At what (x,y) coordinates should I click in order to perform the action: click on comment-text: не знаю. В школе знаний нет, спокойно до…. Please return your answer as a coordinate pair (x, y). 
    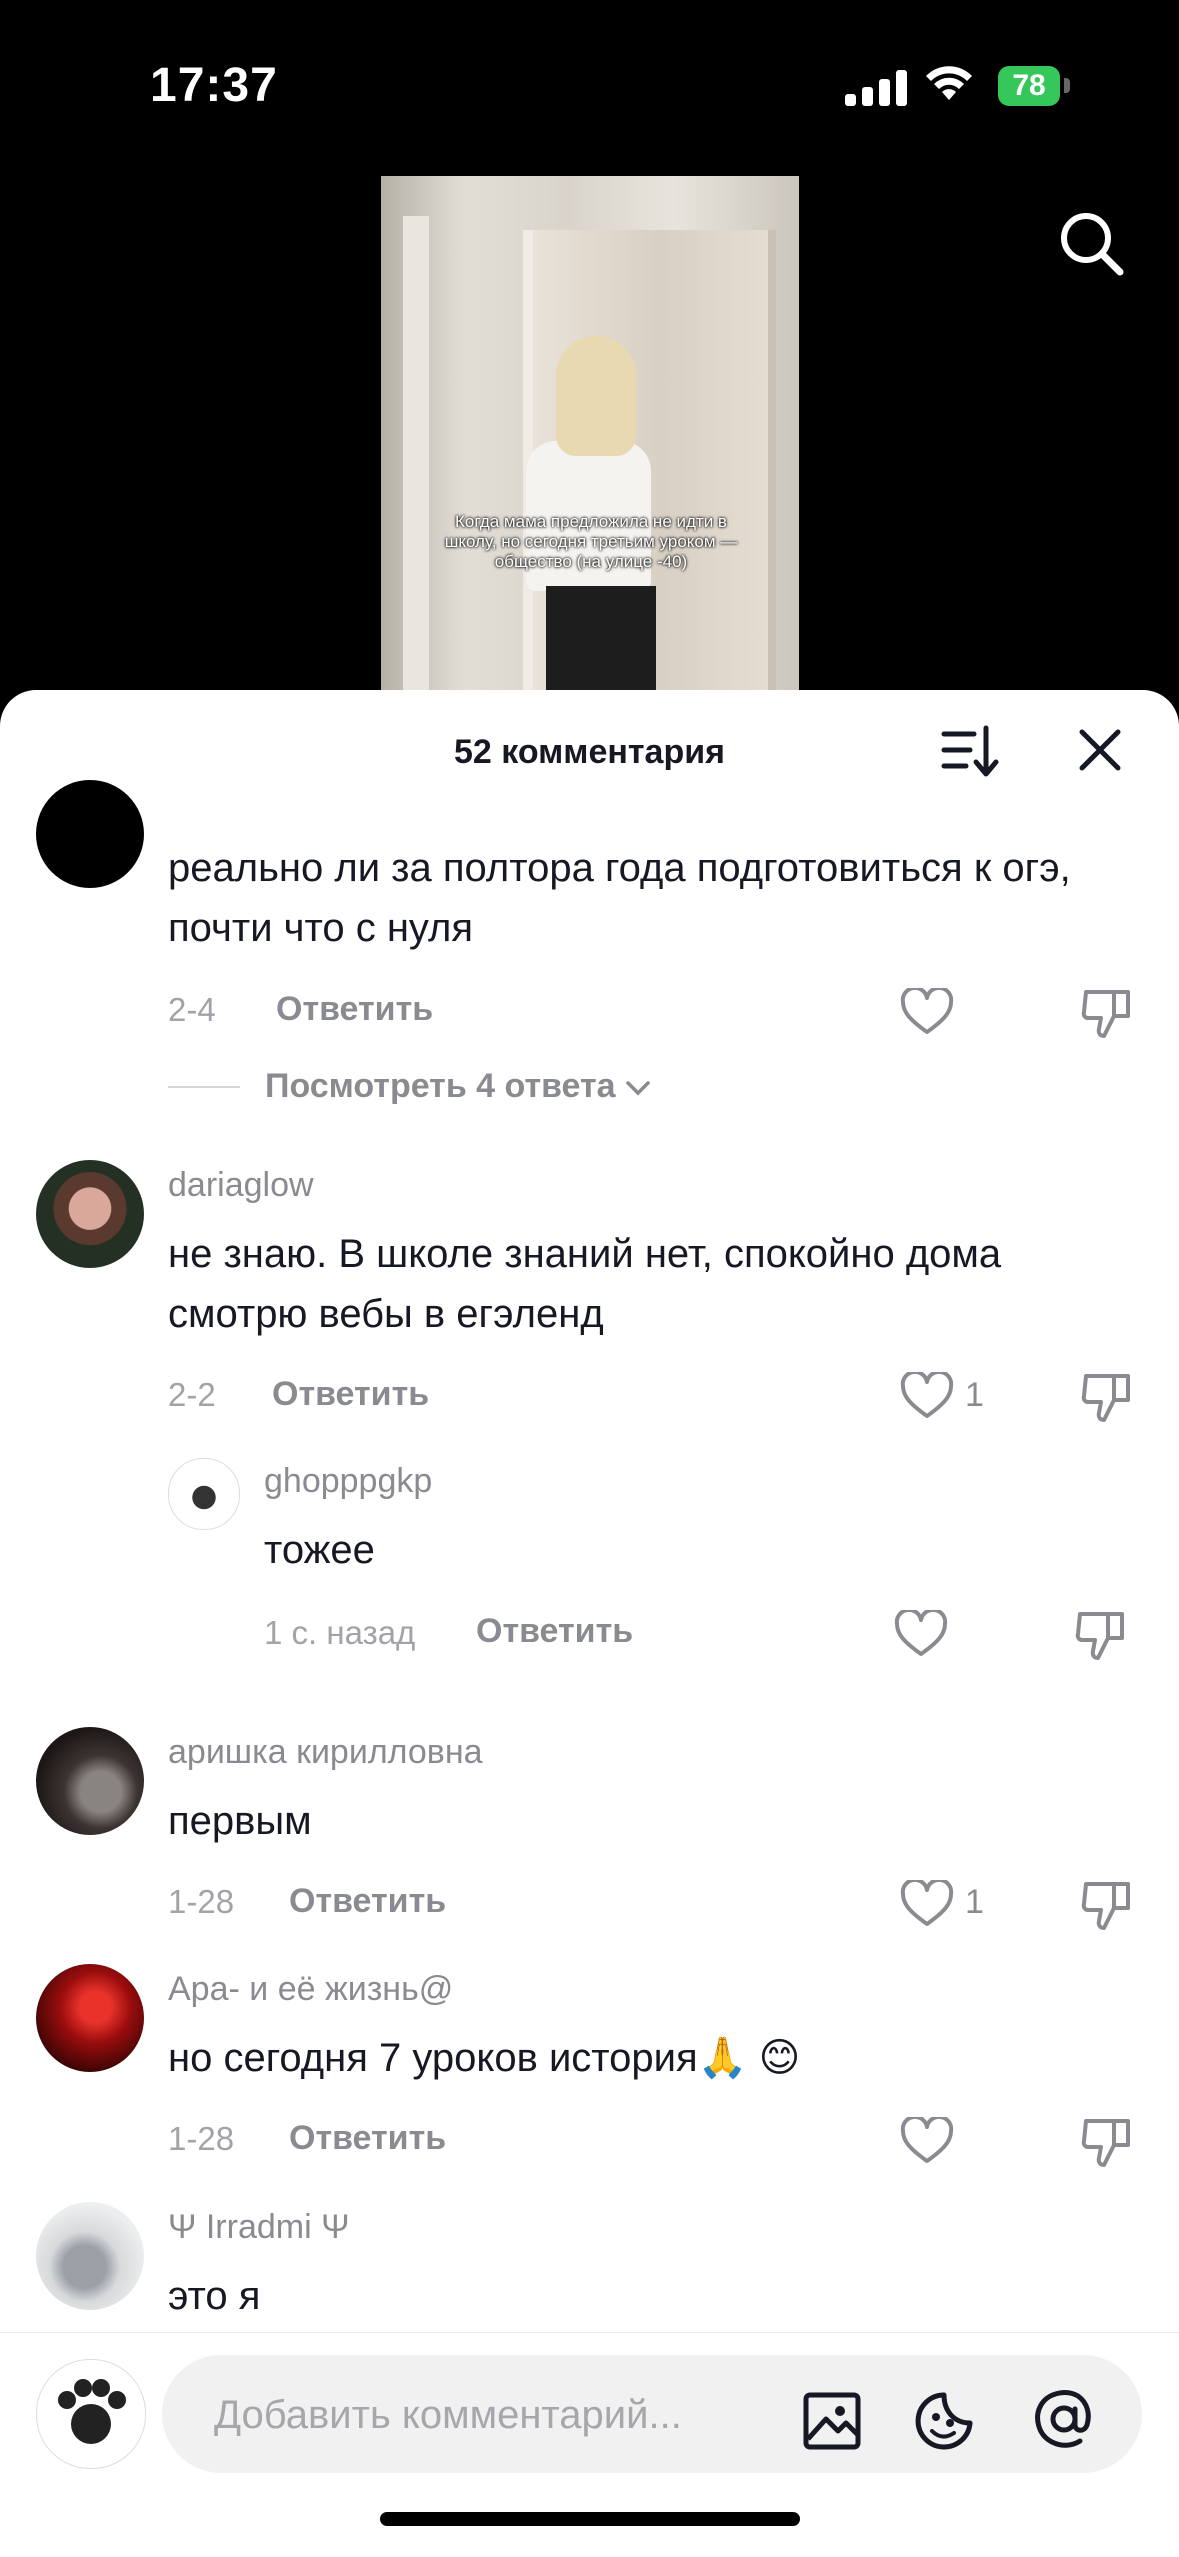
    Looking at the image, I should click on (628, 1284).